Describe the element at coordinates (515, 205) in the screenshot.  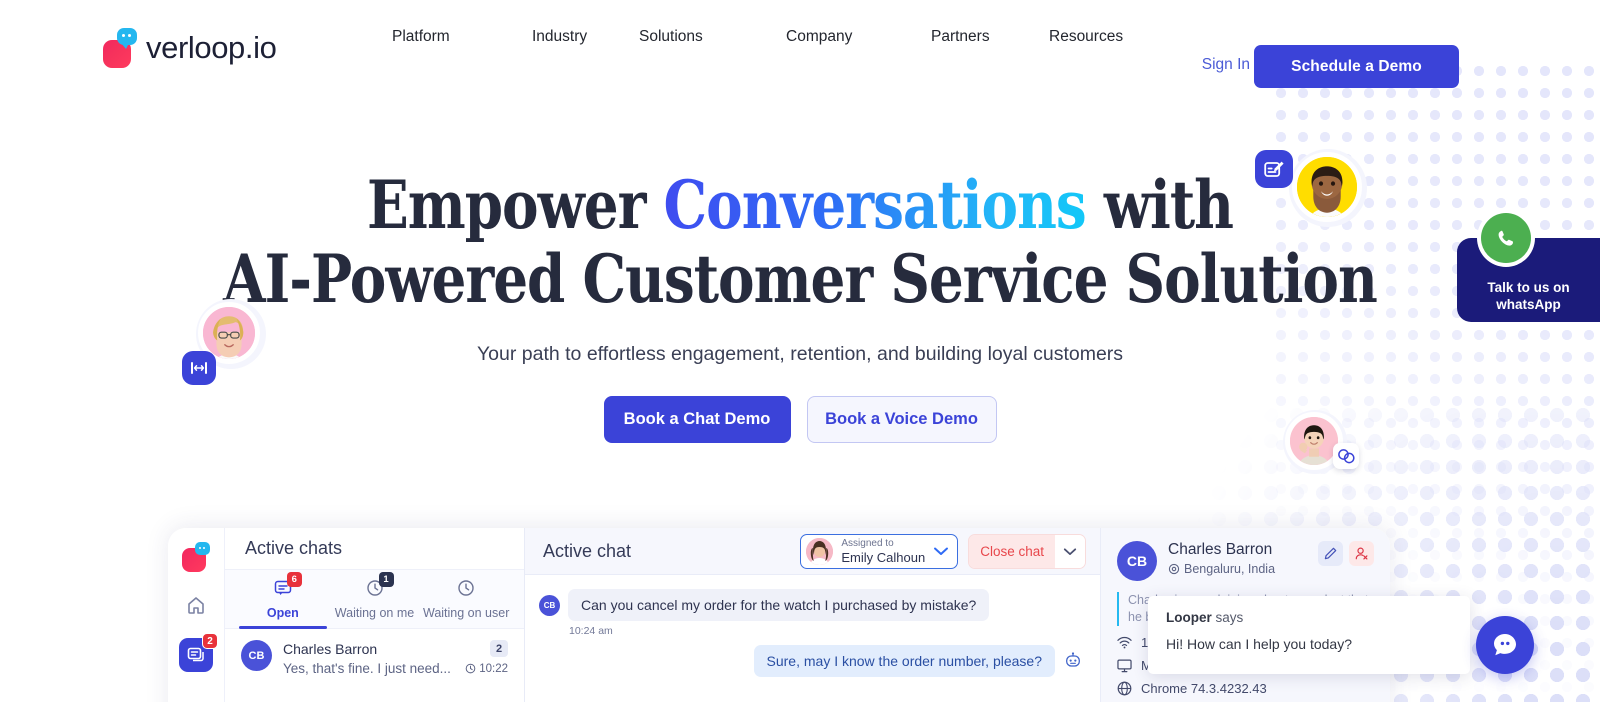
I see `headline-part-1: Empower` at that location.